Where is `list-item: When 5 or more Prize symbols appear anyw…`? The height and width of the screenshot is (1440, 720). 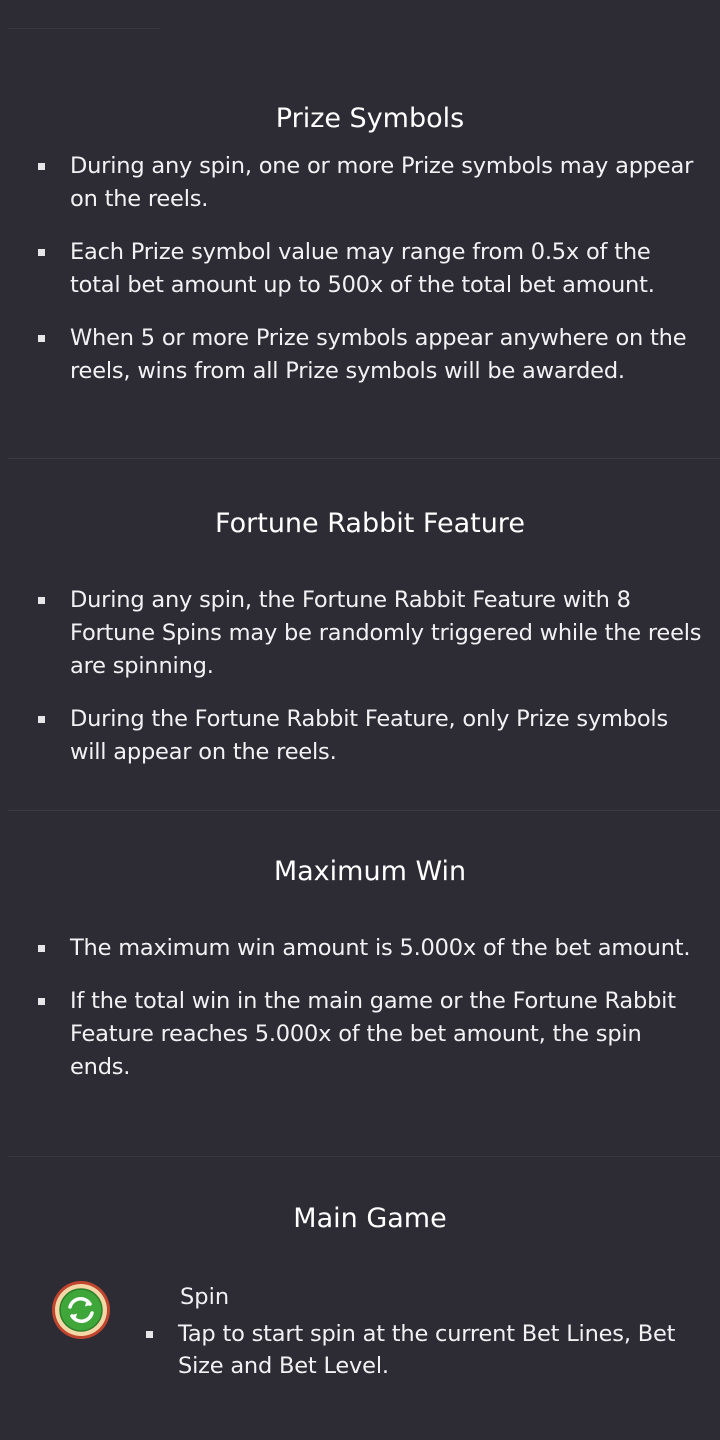
list-item: When 5 or more Prize symbols appear anyw… is located at coordinates (360, 355).